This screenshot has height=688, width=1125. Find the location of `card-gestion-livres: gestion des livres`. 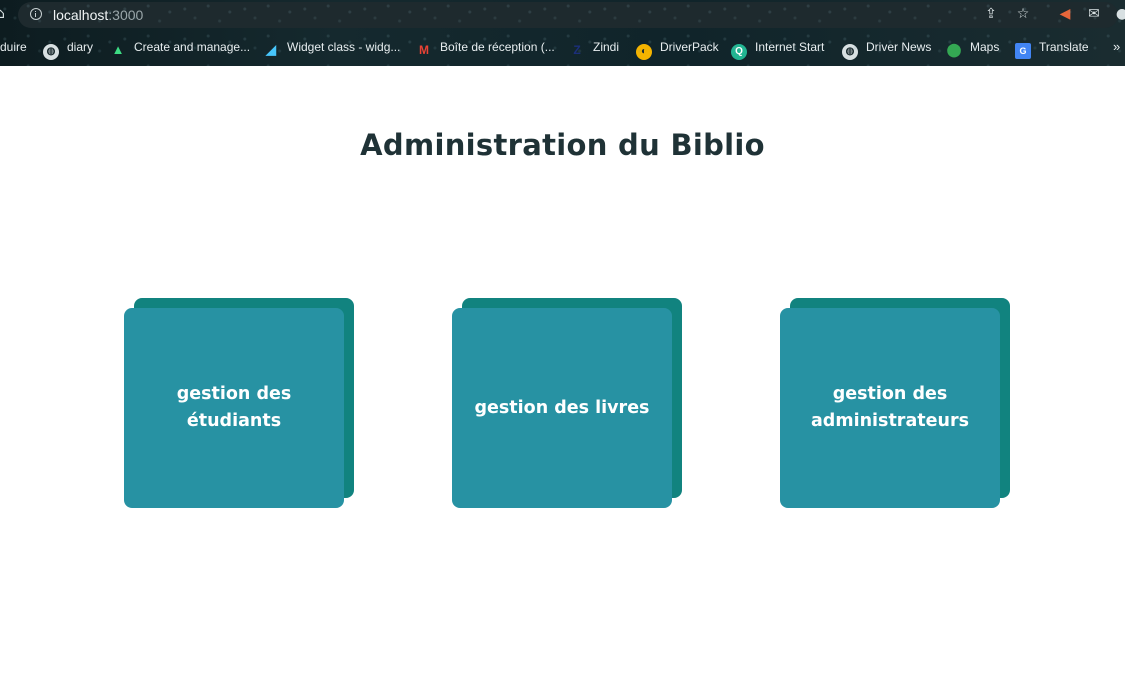

card-gestion-livres: gestion des livres is located at coordinates (567, 403).